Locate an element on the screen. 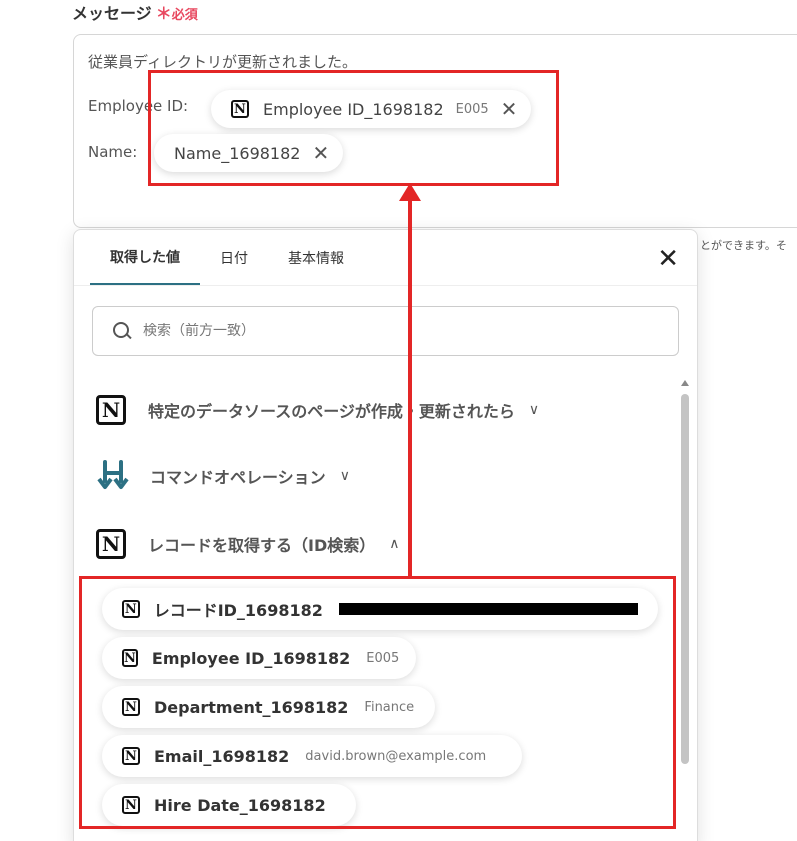 This screenshot has height=841, width=797. list-item-email: N Email_1698182 david.brown@example.com is located at coordinates (312, 756).